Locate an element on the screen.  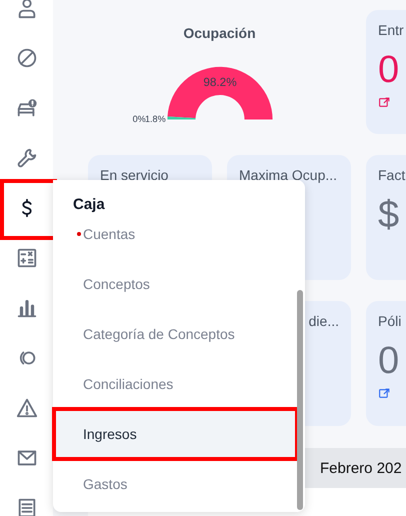
submenu-title: Caja is located at coordinates (89, 204).